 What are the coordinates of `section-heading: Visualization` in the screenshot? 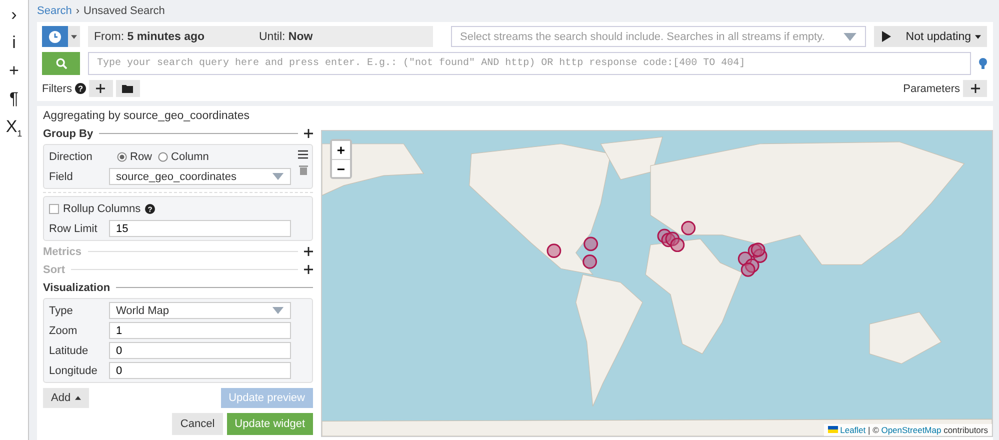 It's located at (76, 288).